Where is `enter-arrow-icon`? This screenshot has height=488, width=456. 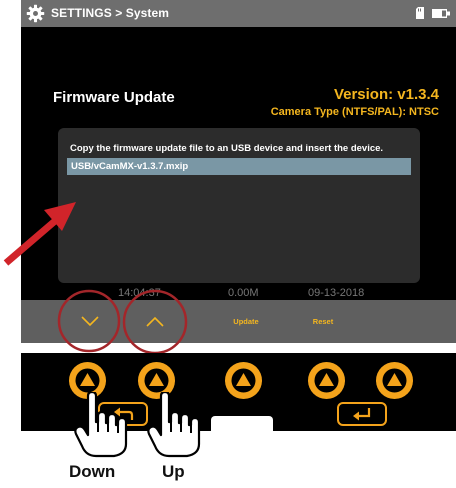 enter-arrow-icon is located at coordinates (362, 414).